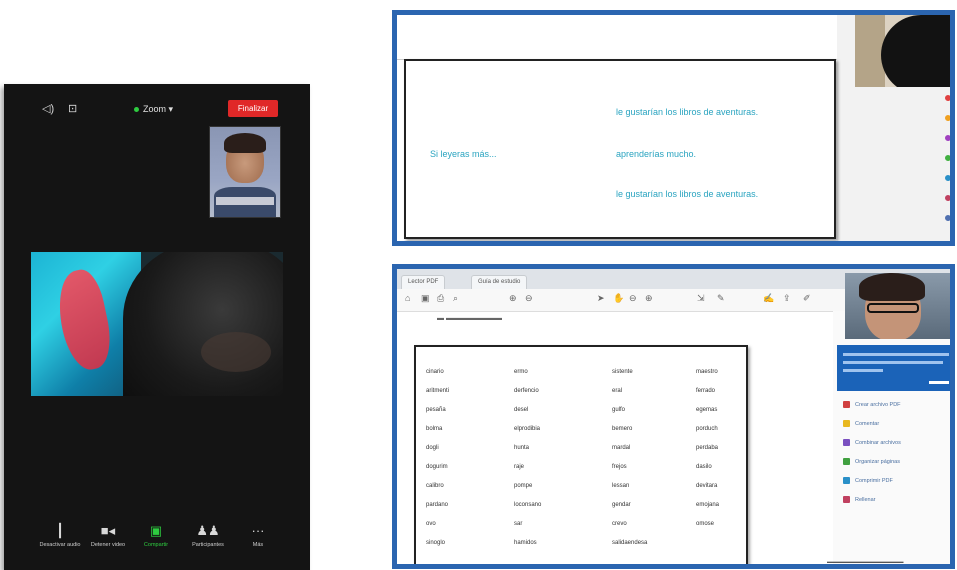 The height and width of the screenshot is (570, 957). What do you see at coordinates (706, 391) in the screenshot?
I see `table-cell: ferrado` at bounding box center [706, 391].